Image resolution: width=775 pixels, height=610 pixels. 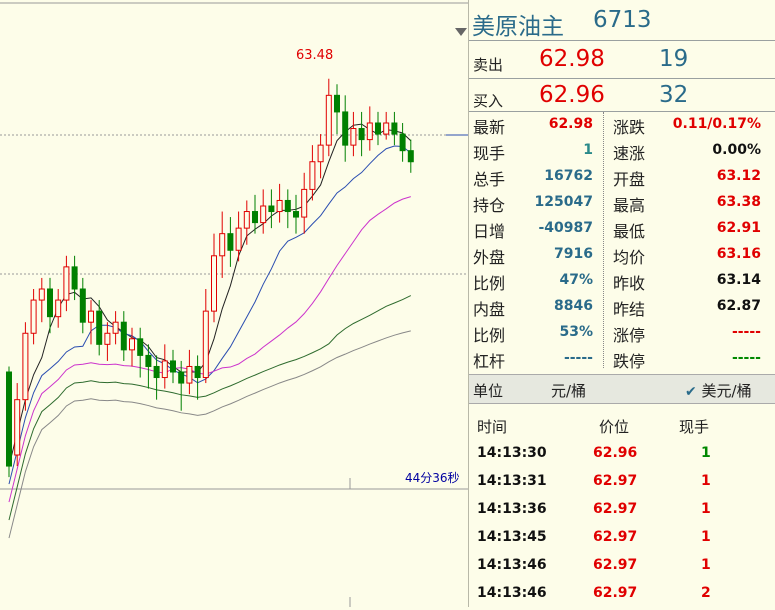 I want to click on tick-row: 14:13:31 62.97 1, so click(x=622, y=485).